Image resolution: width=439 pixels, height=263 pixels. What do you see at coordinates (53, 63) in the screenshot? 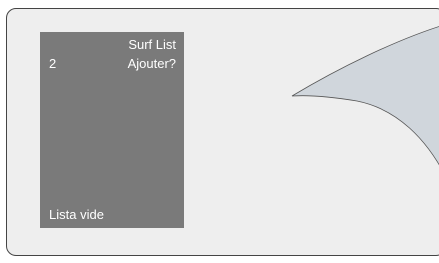
I see `menu-row-count: 2` at bounding box center [53, 63].